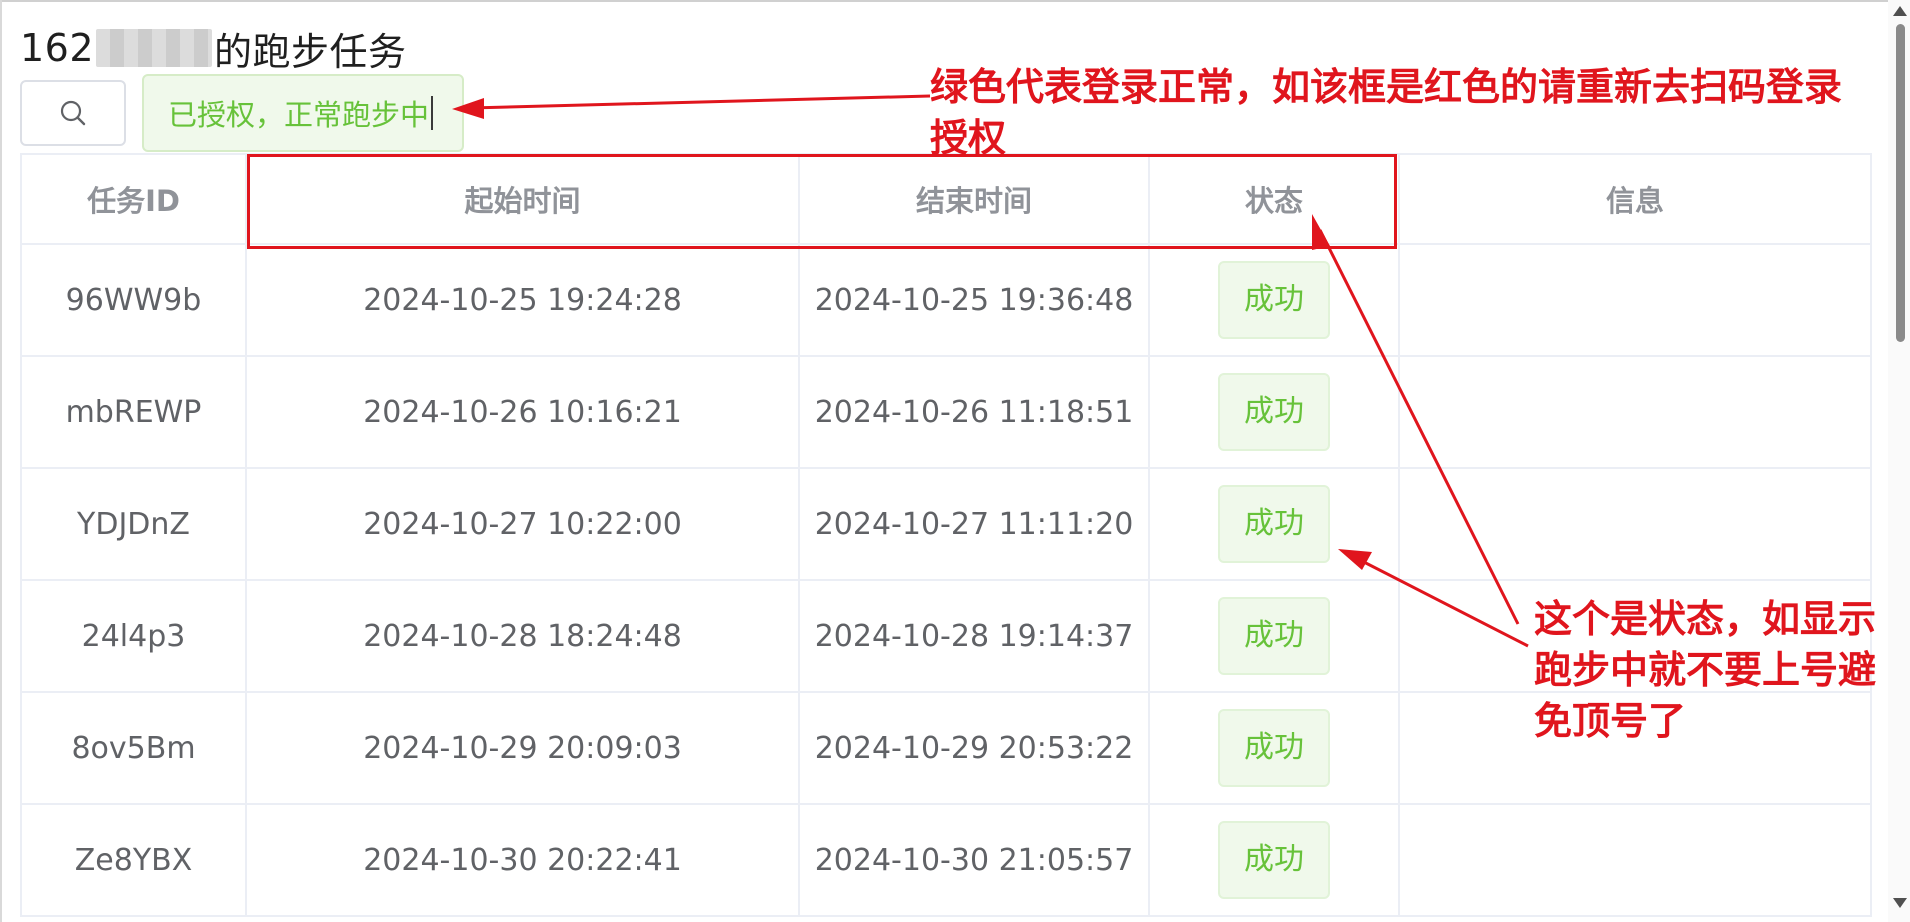 This screenshot has height=922, width=1910. Describe the element at coordinates (1, 461) in the screenshot. I see `window-left-border` at that location.